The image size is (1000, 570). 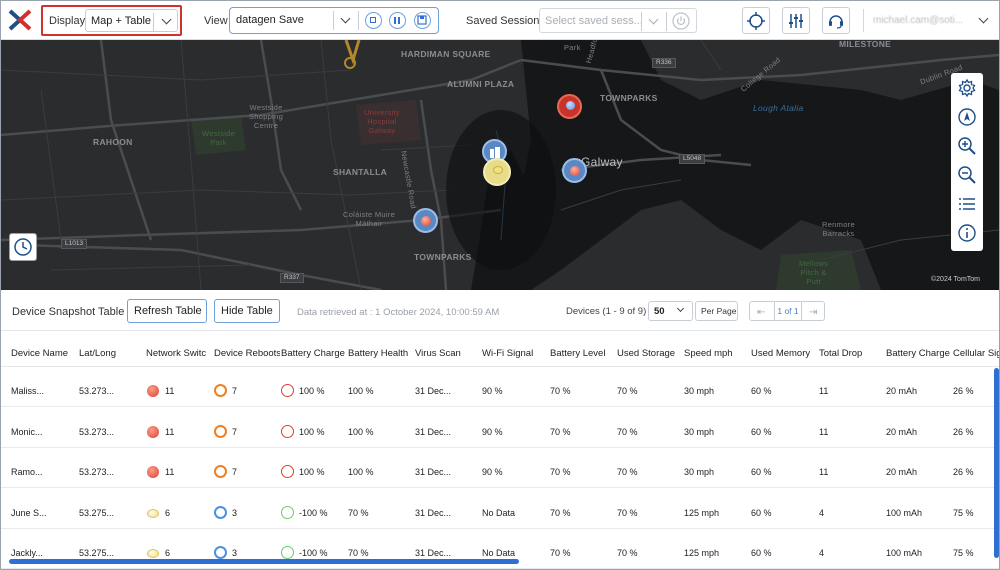 What do you see at coordinates (756, 20) in the screenshot?
I see `locate-button` at bounding box center [756, 20].